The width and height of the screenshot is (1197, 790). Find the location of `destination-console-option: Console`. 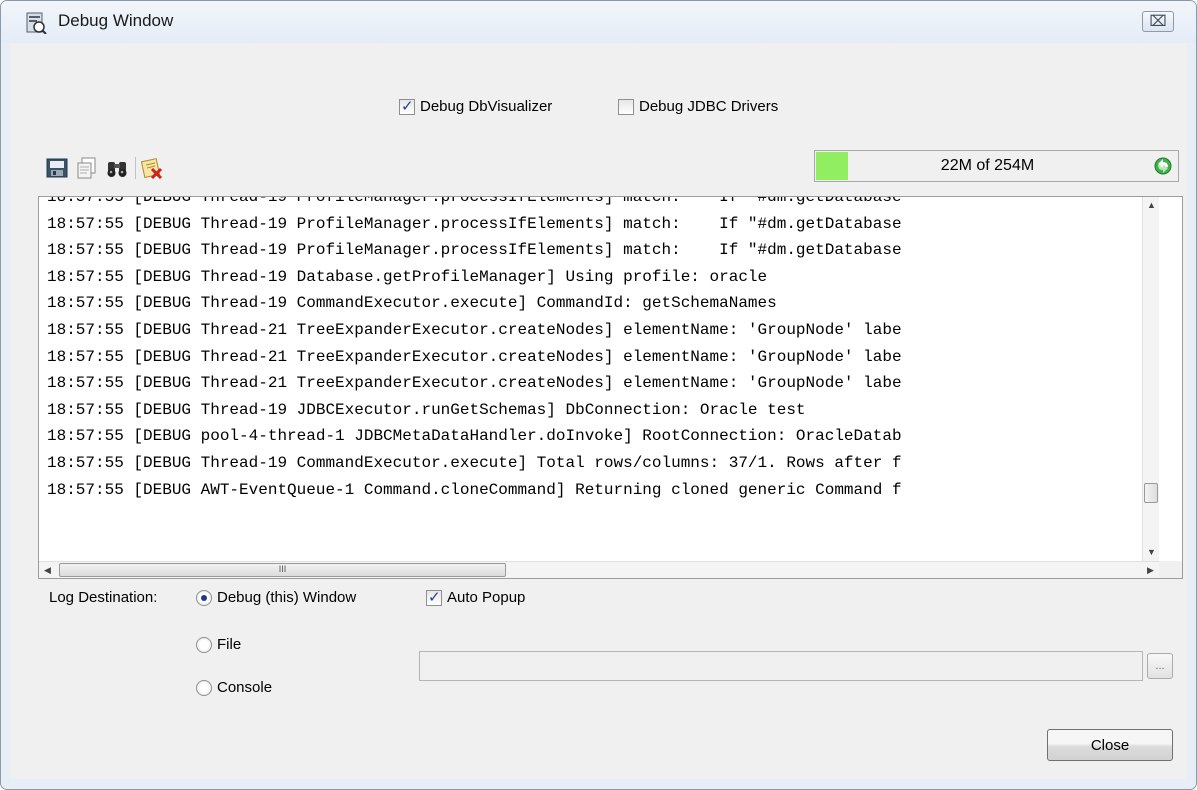

destination-console-option: Console is located at coordinates (234, 687).